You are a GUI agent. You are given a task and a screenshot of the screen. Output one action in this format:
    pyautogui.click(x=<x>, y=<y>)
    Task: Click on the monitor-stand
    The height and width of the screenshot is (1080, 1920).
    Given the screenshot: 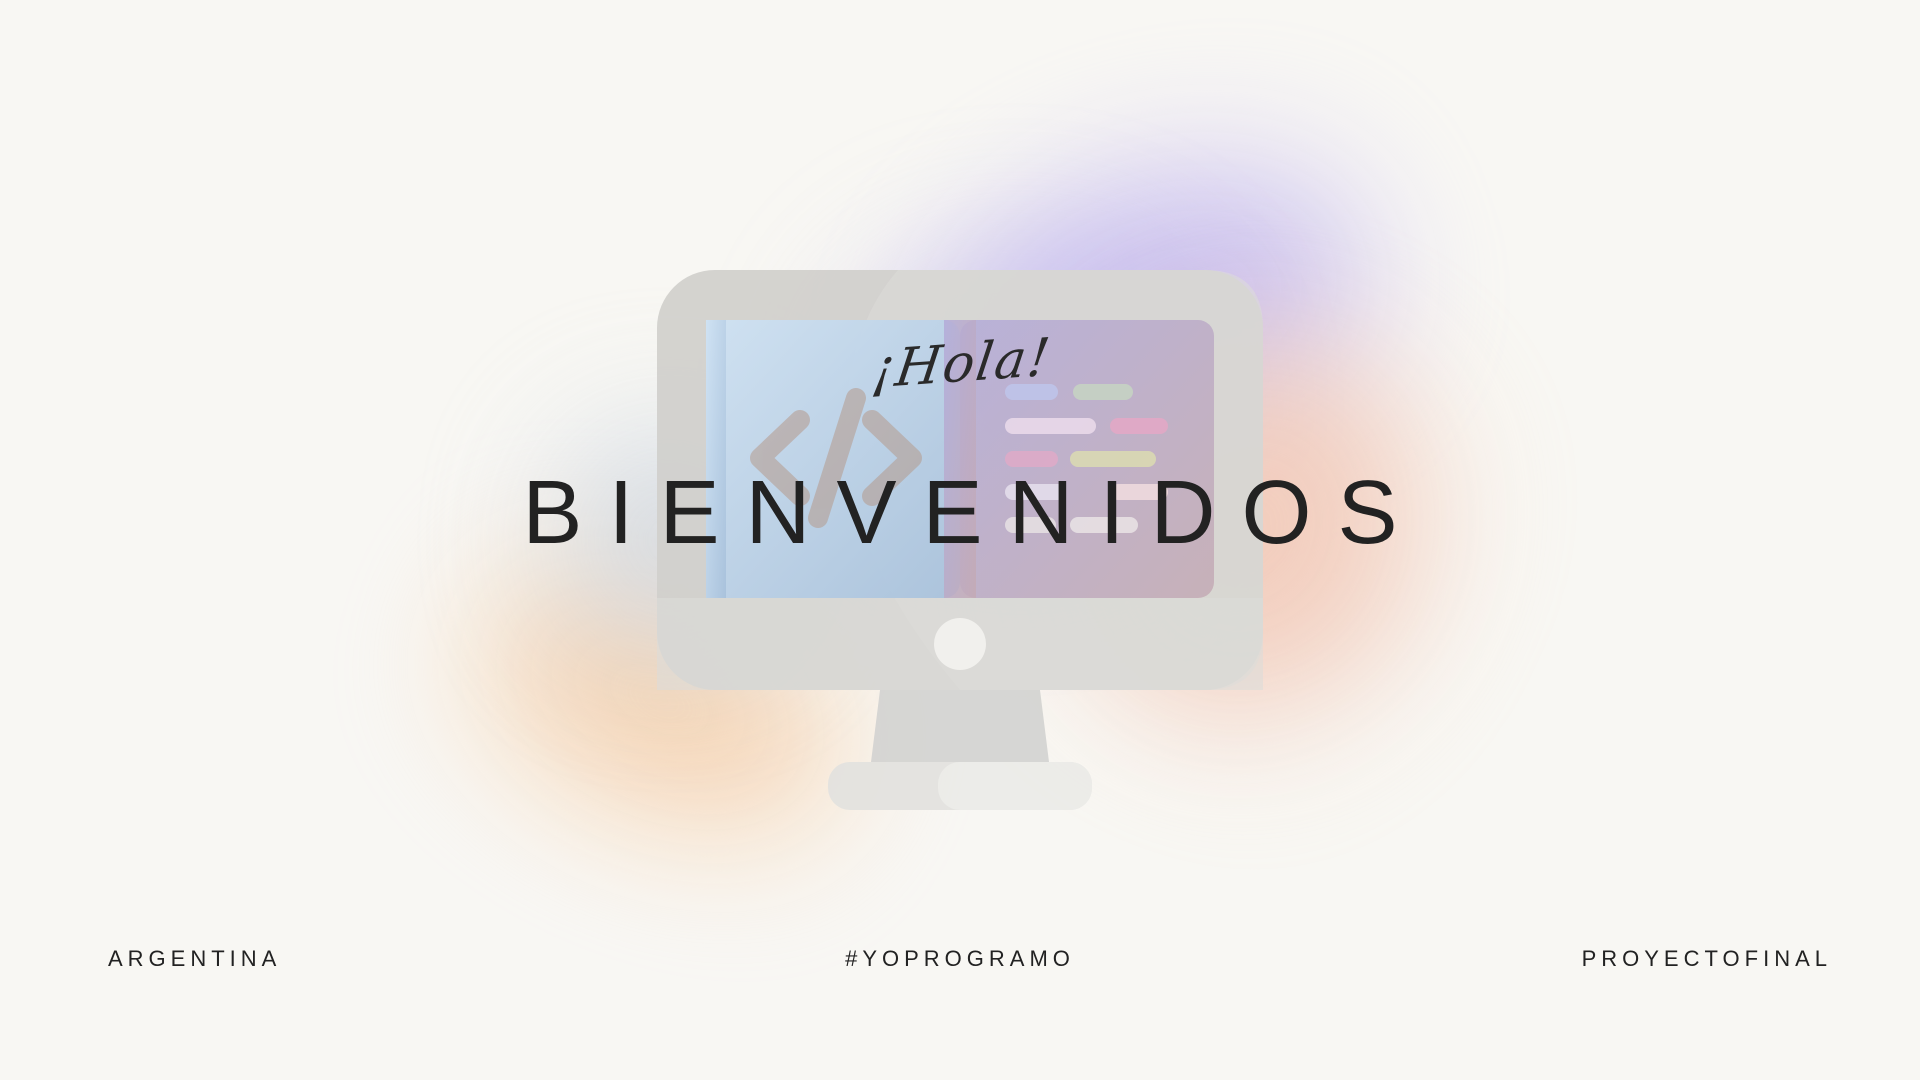 What is the action you would take?
    pyautogui.click(x=960, y=750)
    